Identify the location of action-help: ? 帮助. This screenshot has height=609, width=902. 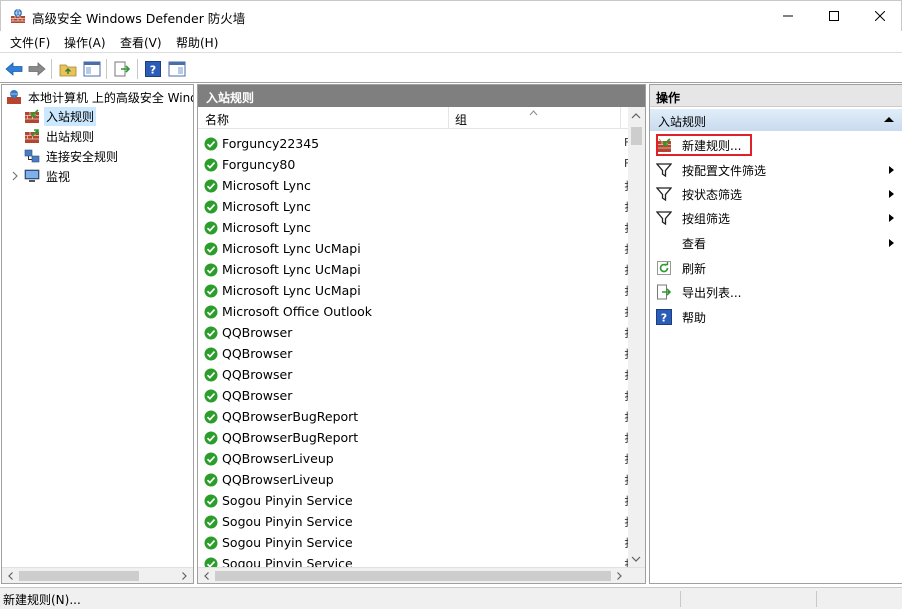
(776, 317).